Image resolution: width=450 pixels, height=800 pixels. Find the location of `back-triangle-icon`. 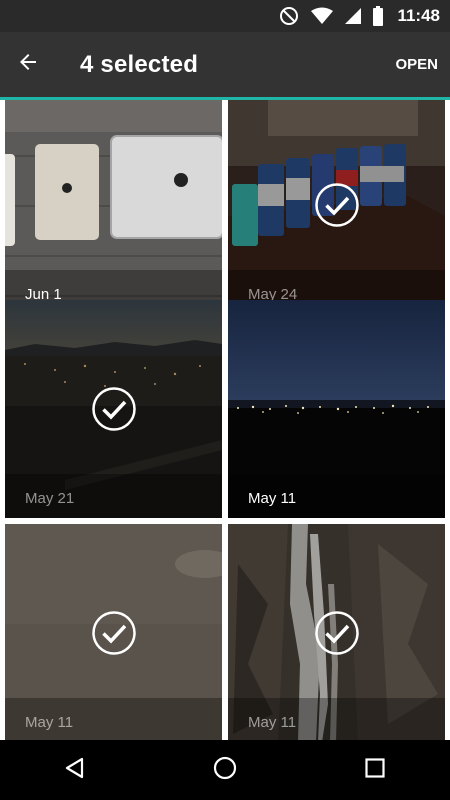

back-triangle-icon is located at coordinates (75, 770).